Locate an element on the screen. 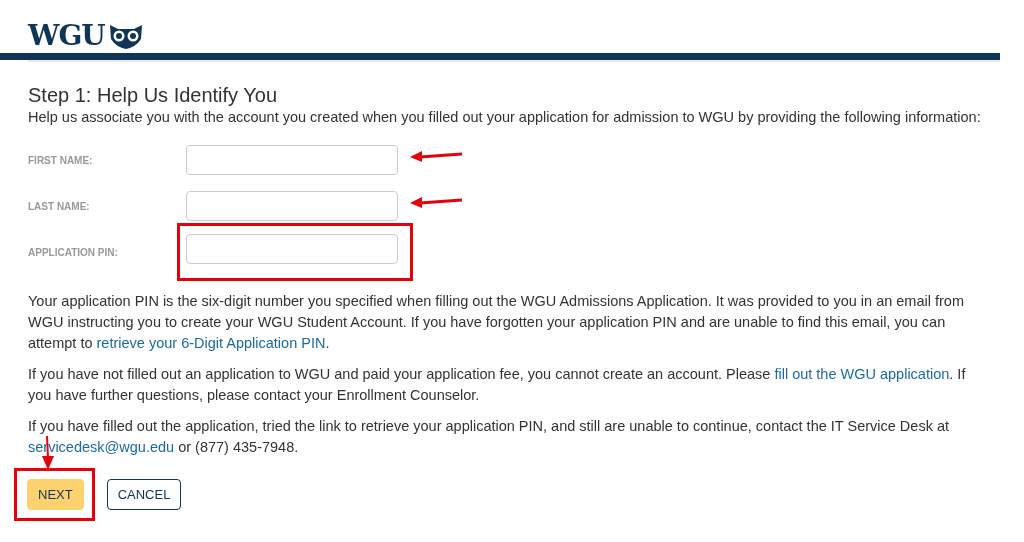 Image resolution: width=1024 pixels, height=542 pixels. cancel-button: CANCEL is located at coordinates (144, 494).